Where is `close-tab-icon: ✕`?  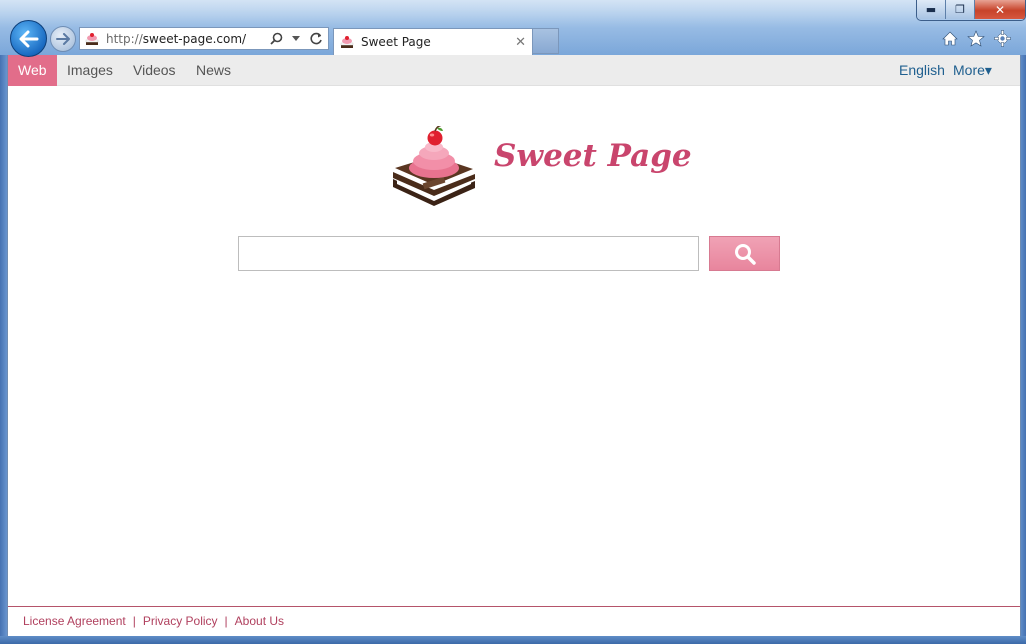
close-tab-icon: ✕ is located at coordinates (520, 42).